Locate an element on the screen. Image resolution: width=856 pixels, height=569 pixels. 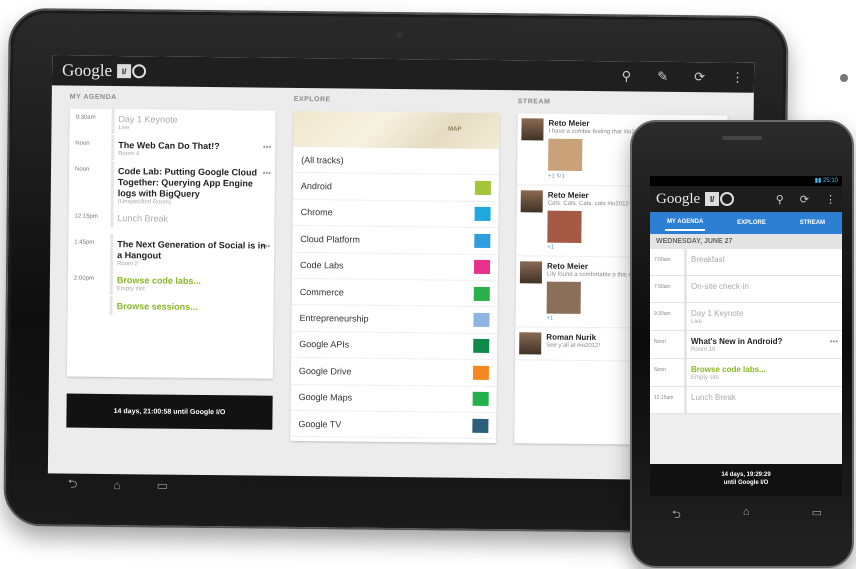
agenda-item: 2:00pm Browse code labs... Empty slot is located at coordinates (171, 284).